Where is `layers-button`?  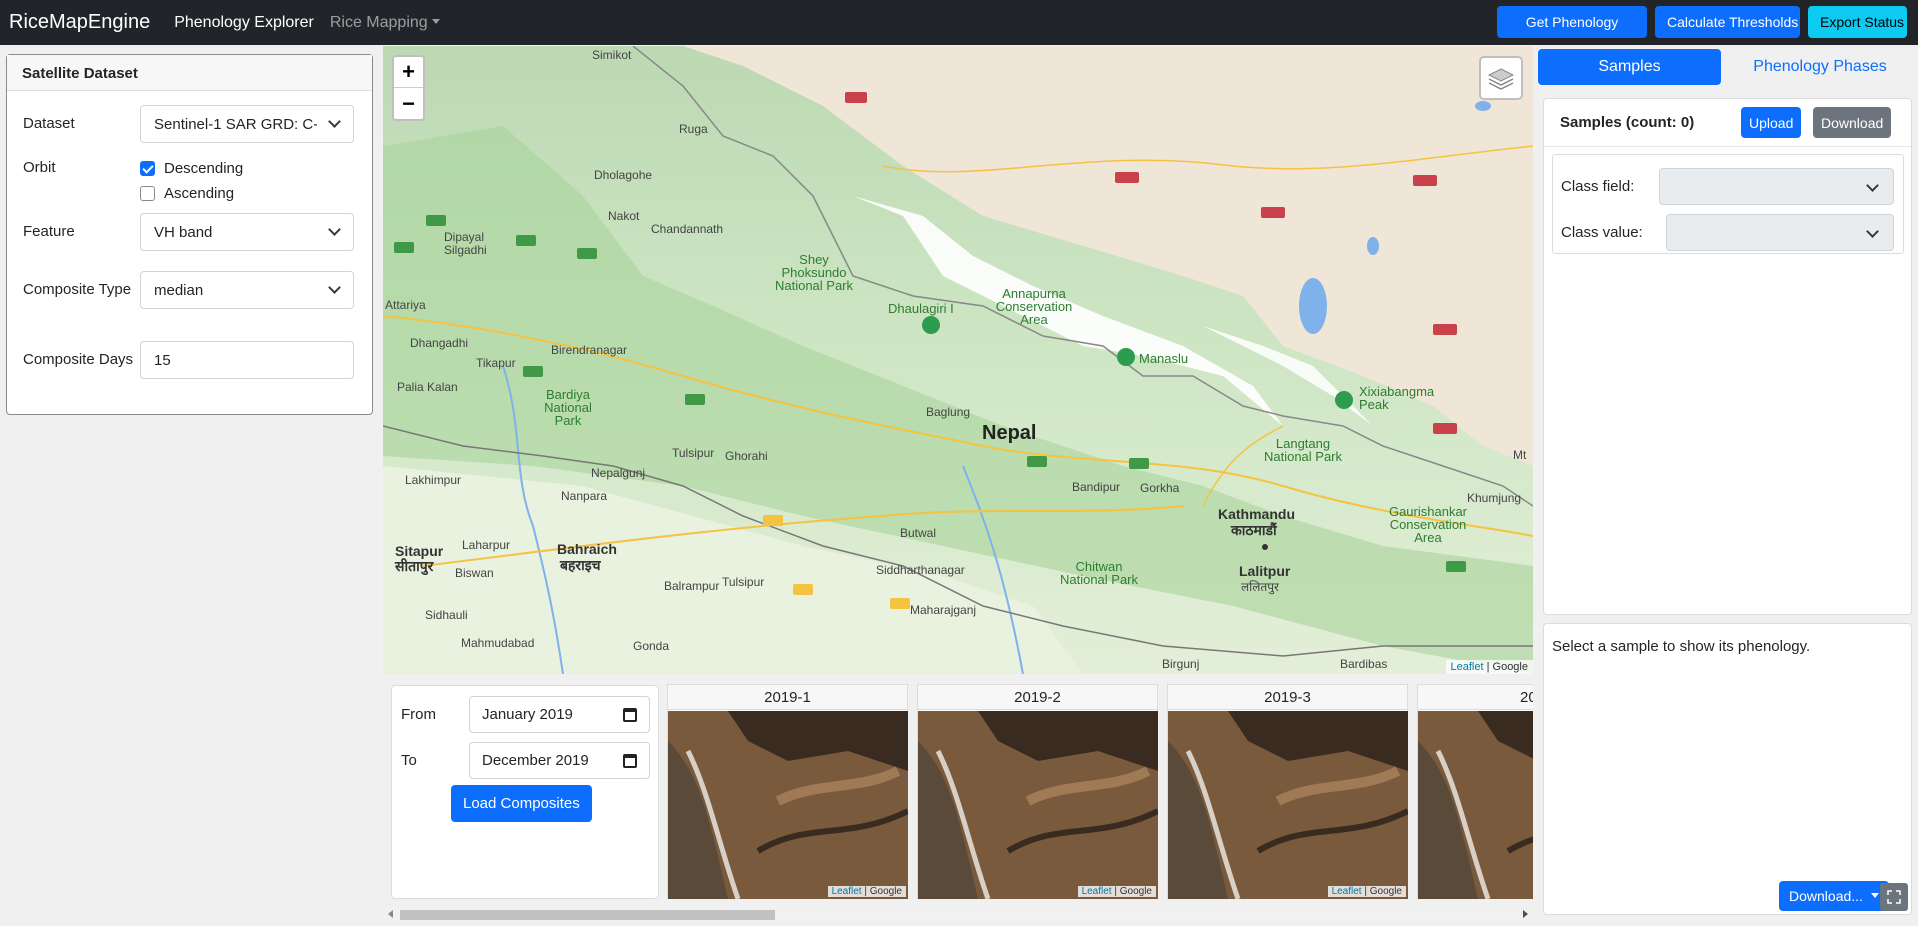 layers-button is located at coordinates (1501, 78).